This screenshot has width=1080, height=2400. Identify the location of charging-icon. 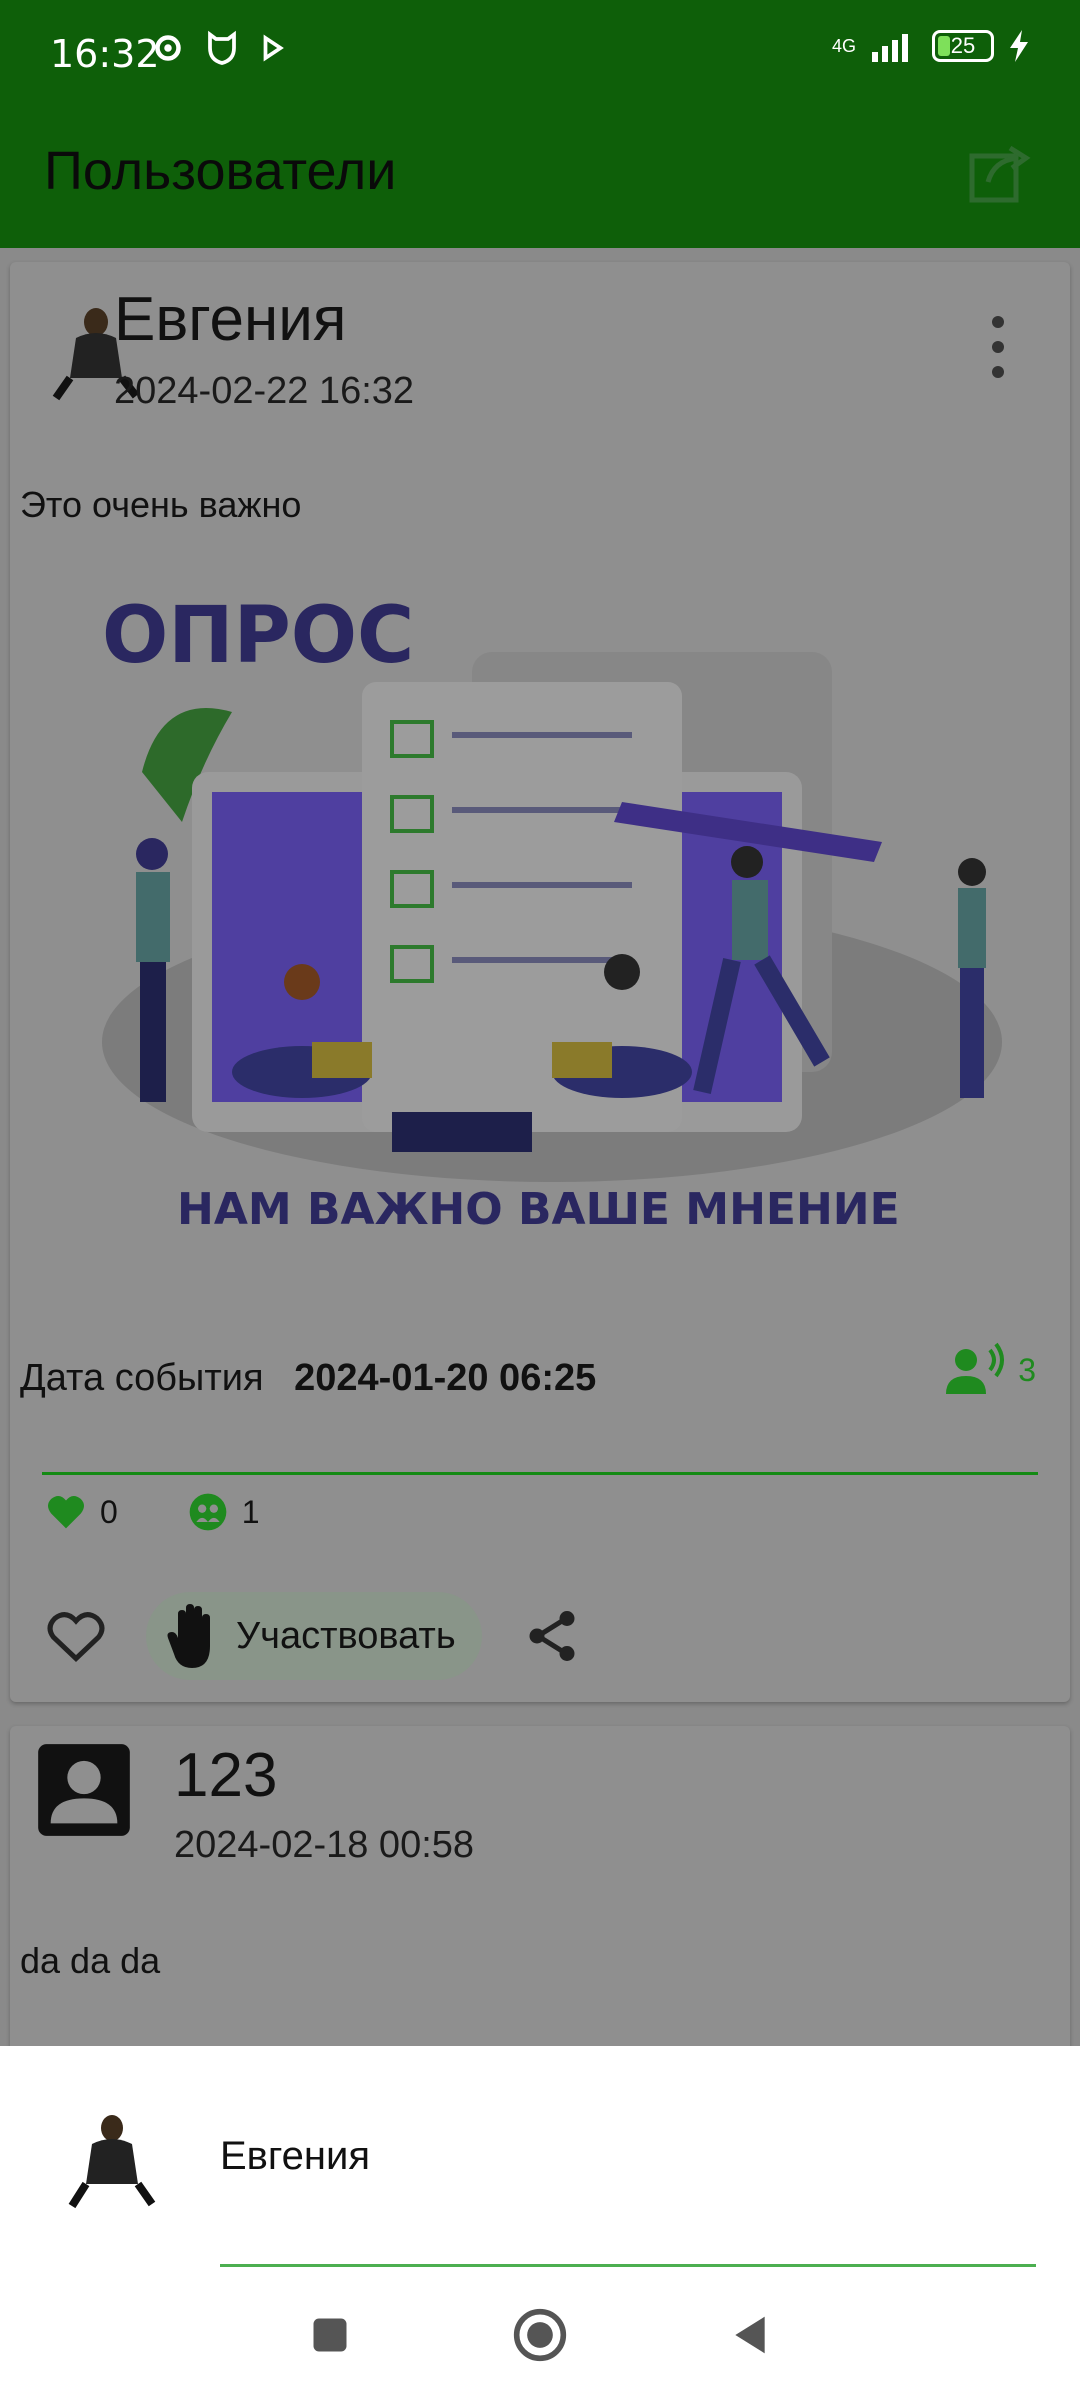
(1019, 46).